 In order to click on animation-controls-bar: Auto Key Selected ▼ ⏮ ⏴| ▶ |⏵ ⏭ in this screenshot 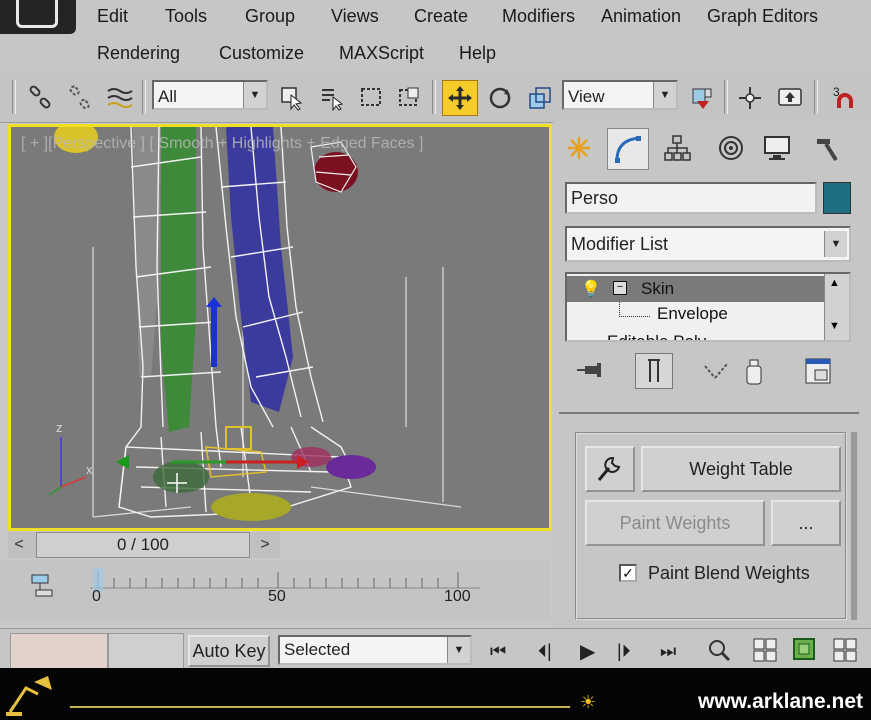, I will do `click(435, 651)`.